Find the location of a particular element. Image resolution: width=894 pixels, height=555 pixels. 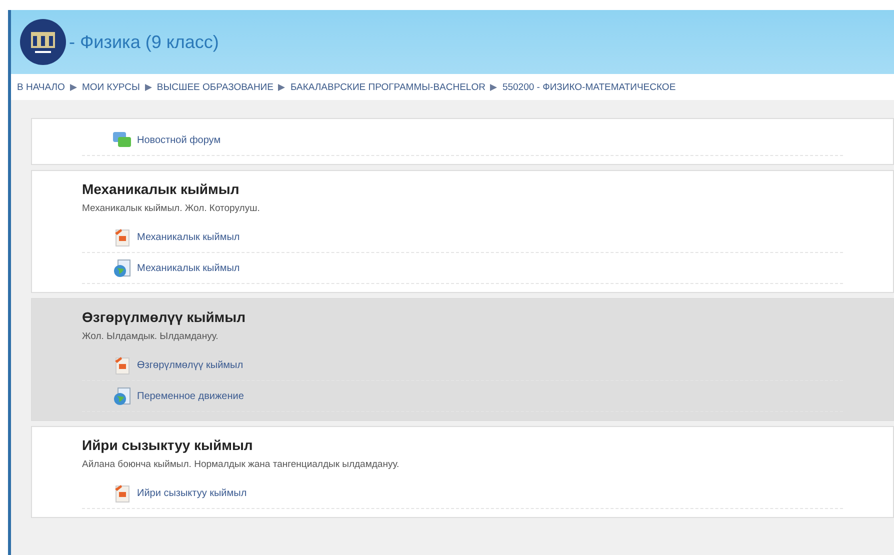

forum-icon is located at coordinates (122, 140).